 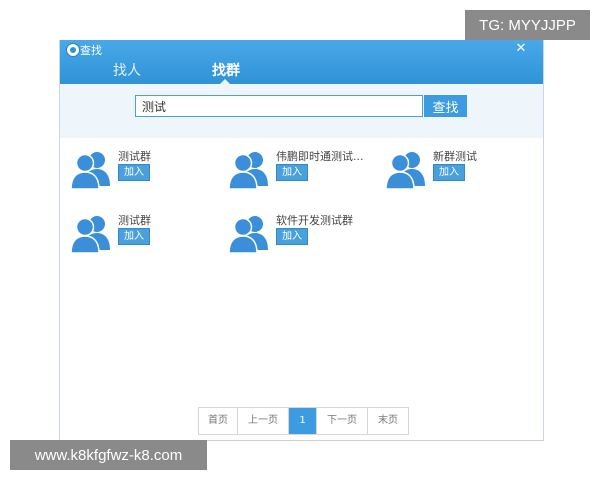 What do you see at coordinates (279, 106) in the screenshot?
I see `search-input: 测试` at bounding box center [279, 106].